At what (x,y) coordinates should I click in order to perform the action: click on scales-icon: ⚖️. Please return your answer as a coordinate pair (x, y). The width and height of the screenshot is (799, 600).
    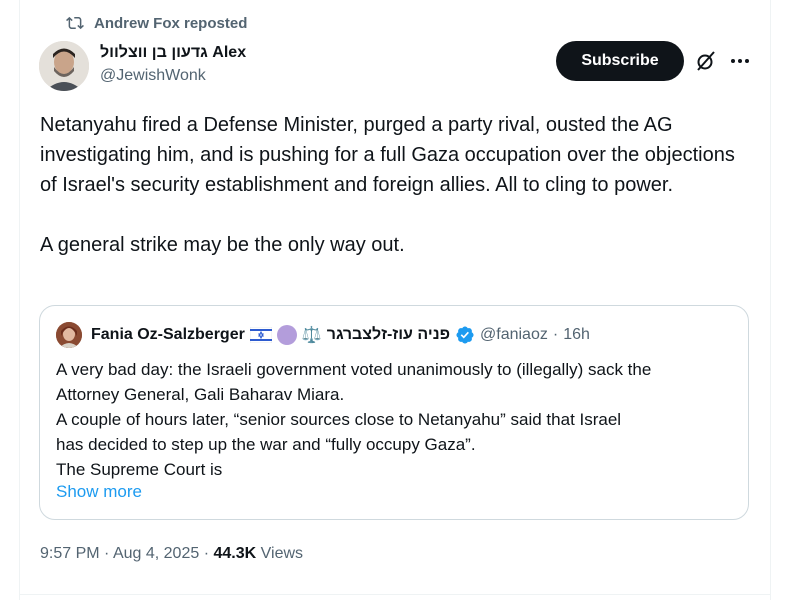
    Looking at the image, I should click on (311, 335).